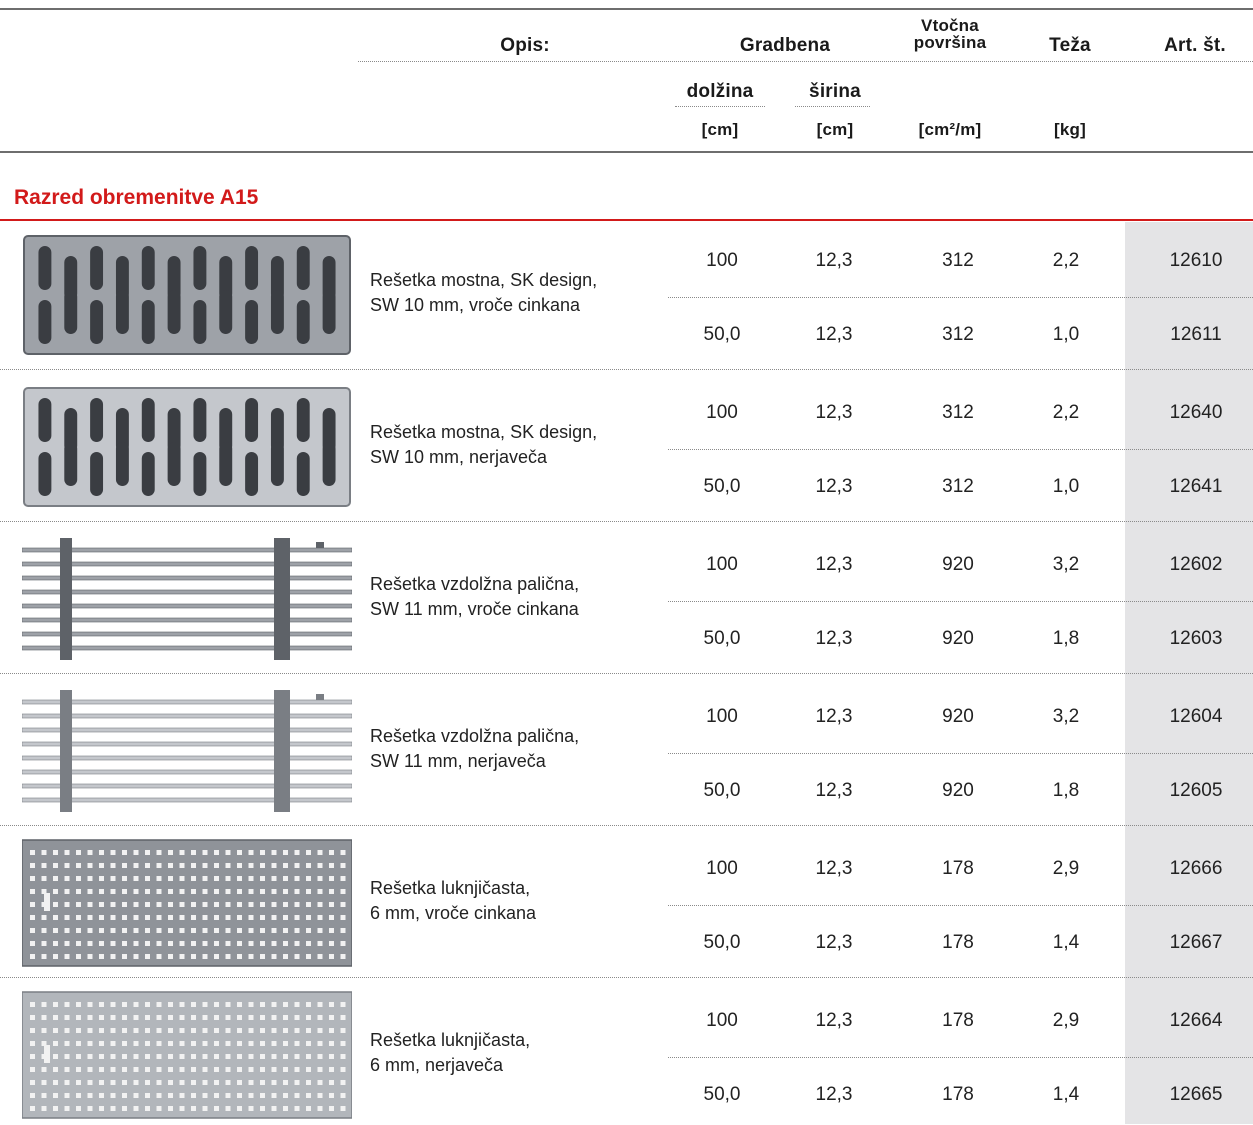 The width and height of the screenshot is (1253, 1125). I want to click on longitudinal-bar-grate-galvanized-image, so click(187, 599).